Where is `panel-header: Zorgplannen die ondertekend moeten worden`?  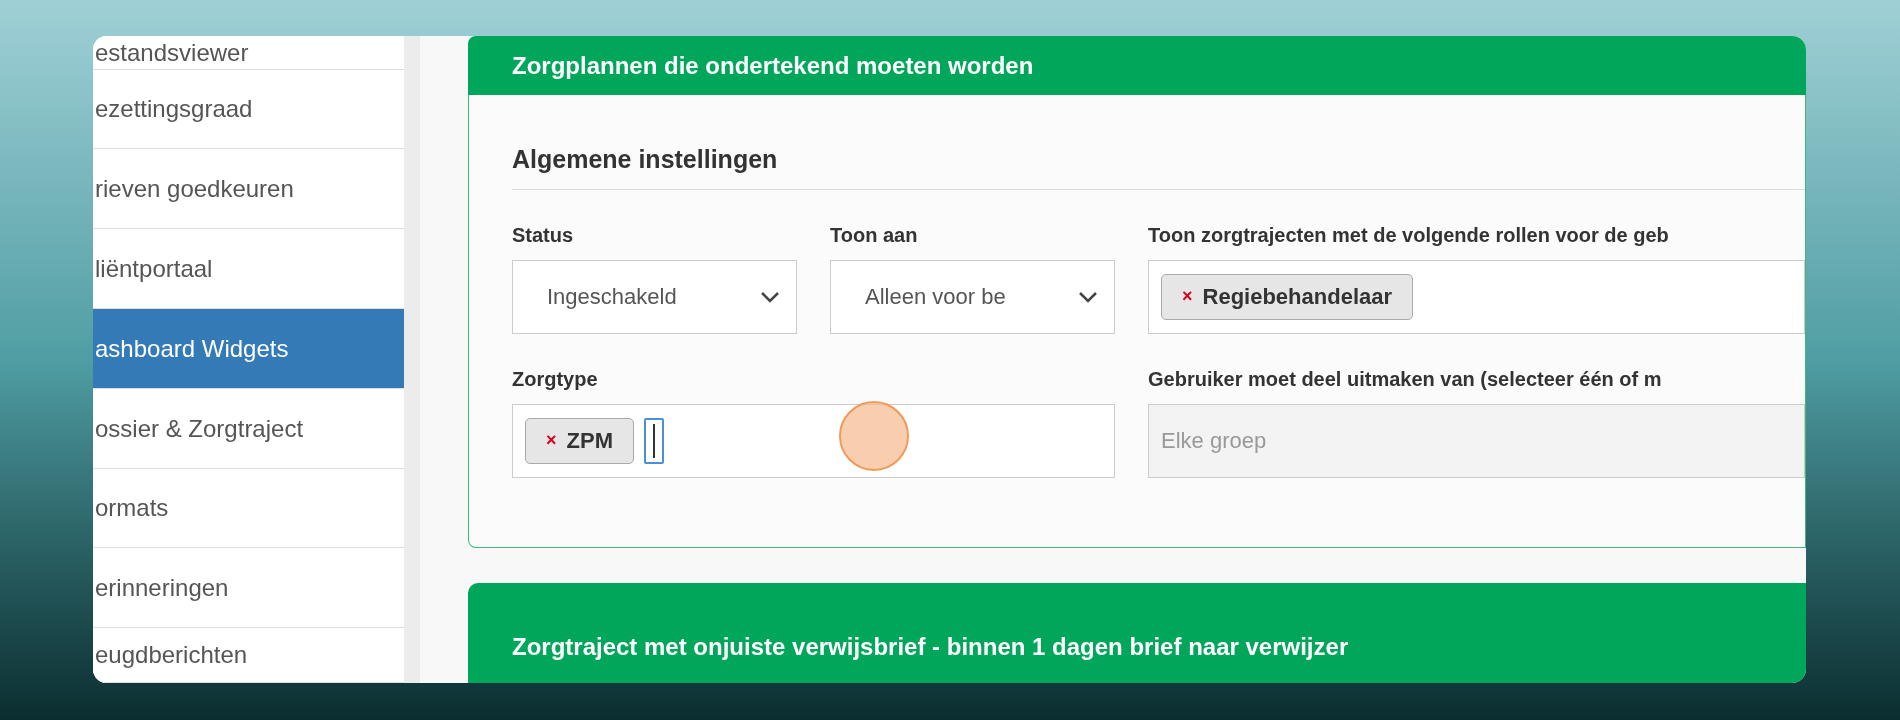 panel-header: Zorgplannen die ondertekend moeten worden is located at coordinates (1137, 65).